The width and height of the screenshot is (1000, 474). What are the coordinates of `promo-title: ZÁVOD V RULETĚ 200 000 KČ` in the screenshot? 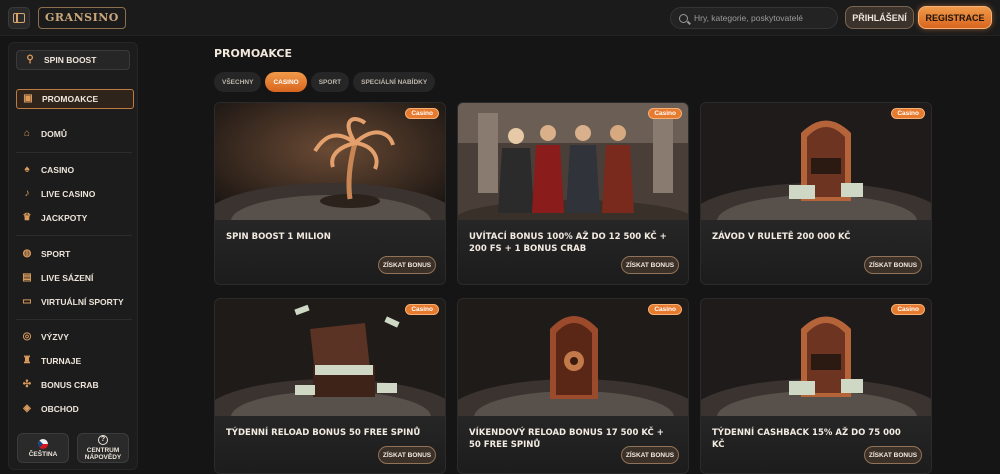 It's located at (781, 237).